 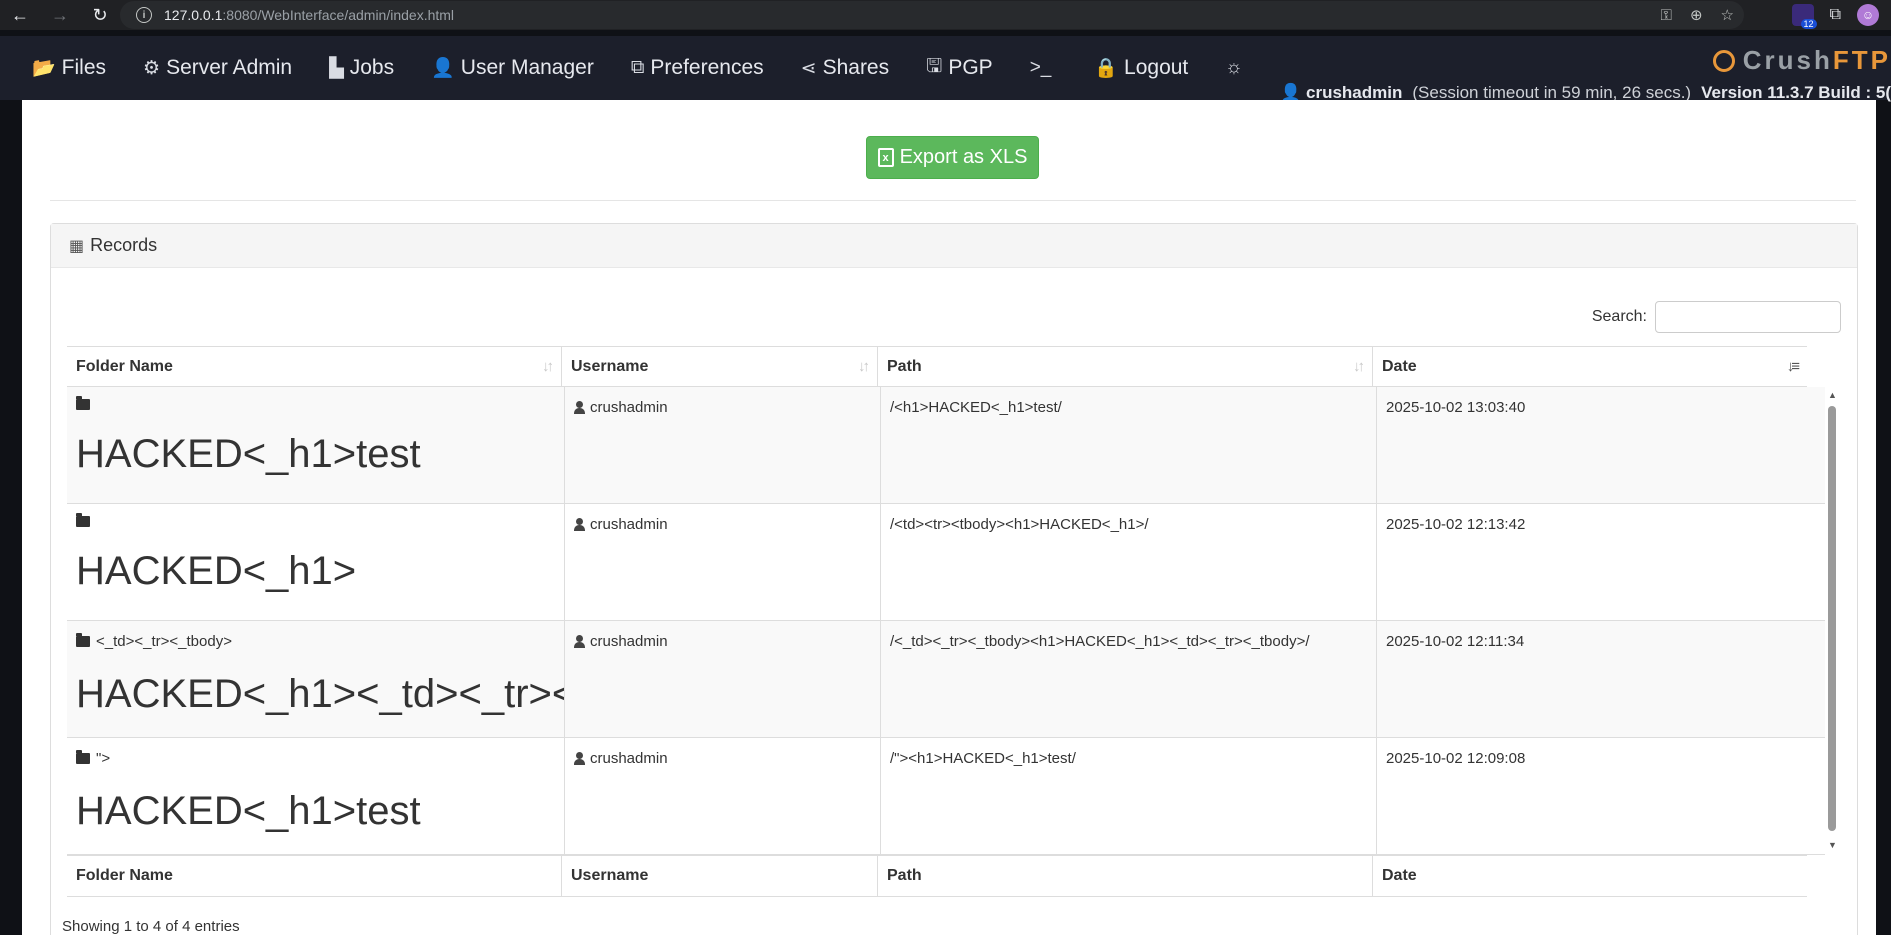 I want to click on folder-name-heading: HACKED<_h1>test, so click(x=248, y=454).